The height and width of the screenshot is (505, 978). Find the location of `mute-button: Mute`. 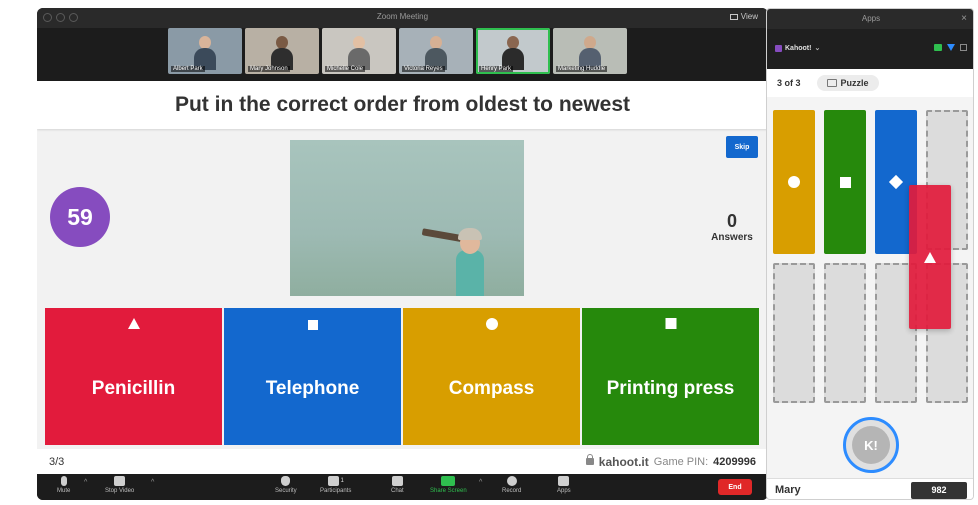

mute-button: Mute is located at coordinates (63, 485).